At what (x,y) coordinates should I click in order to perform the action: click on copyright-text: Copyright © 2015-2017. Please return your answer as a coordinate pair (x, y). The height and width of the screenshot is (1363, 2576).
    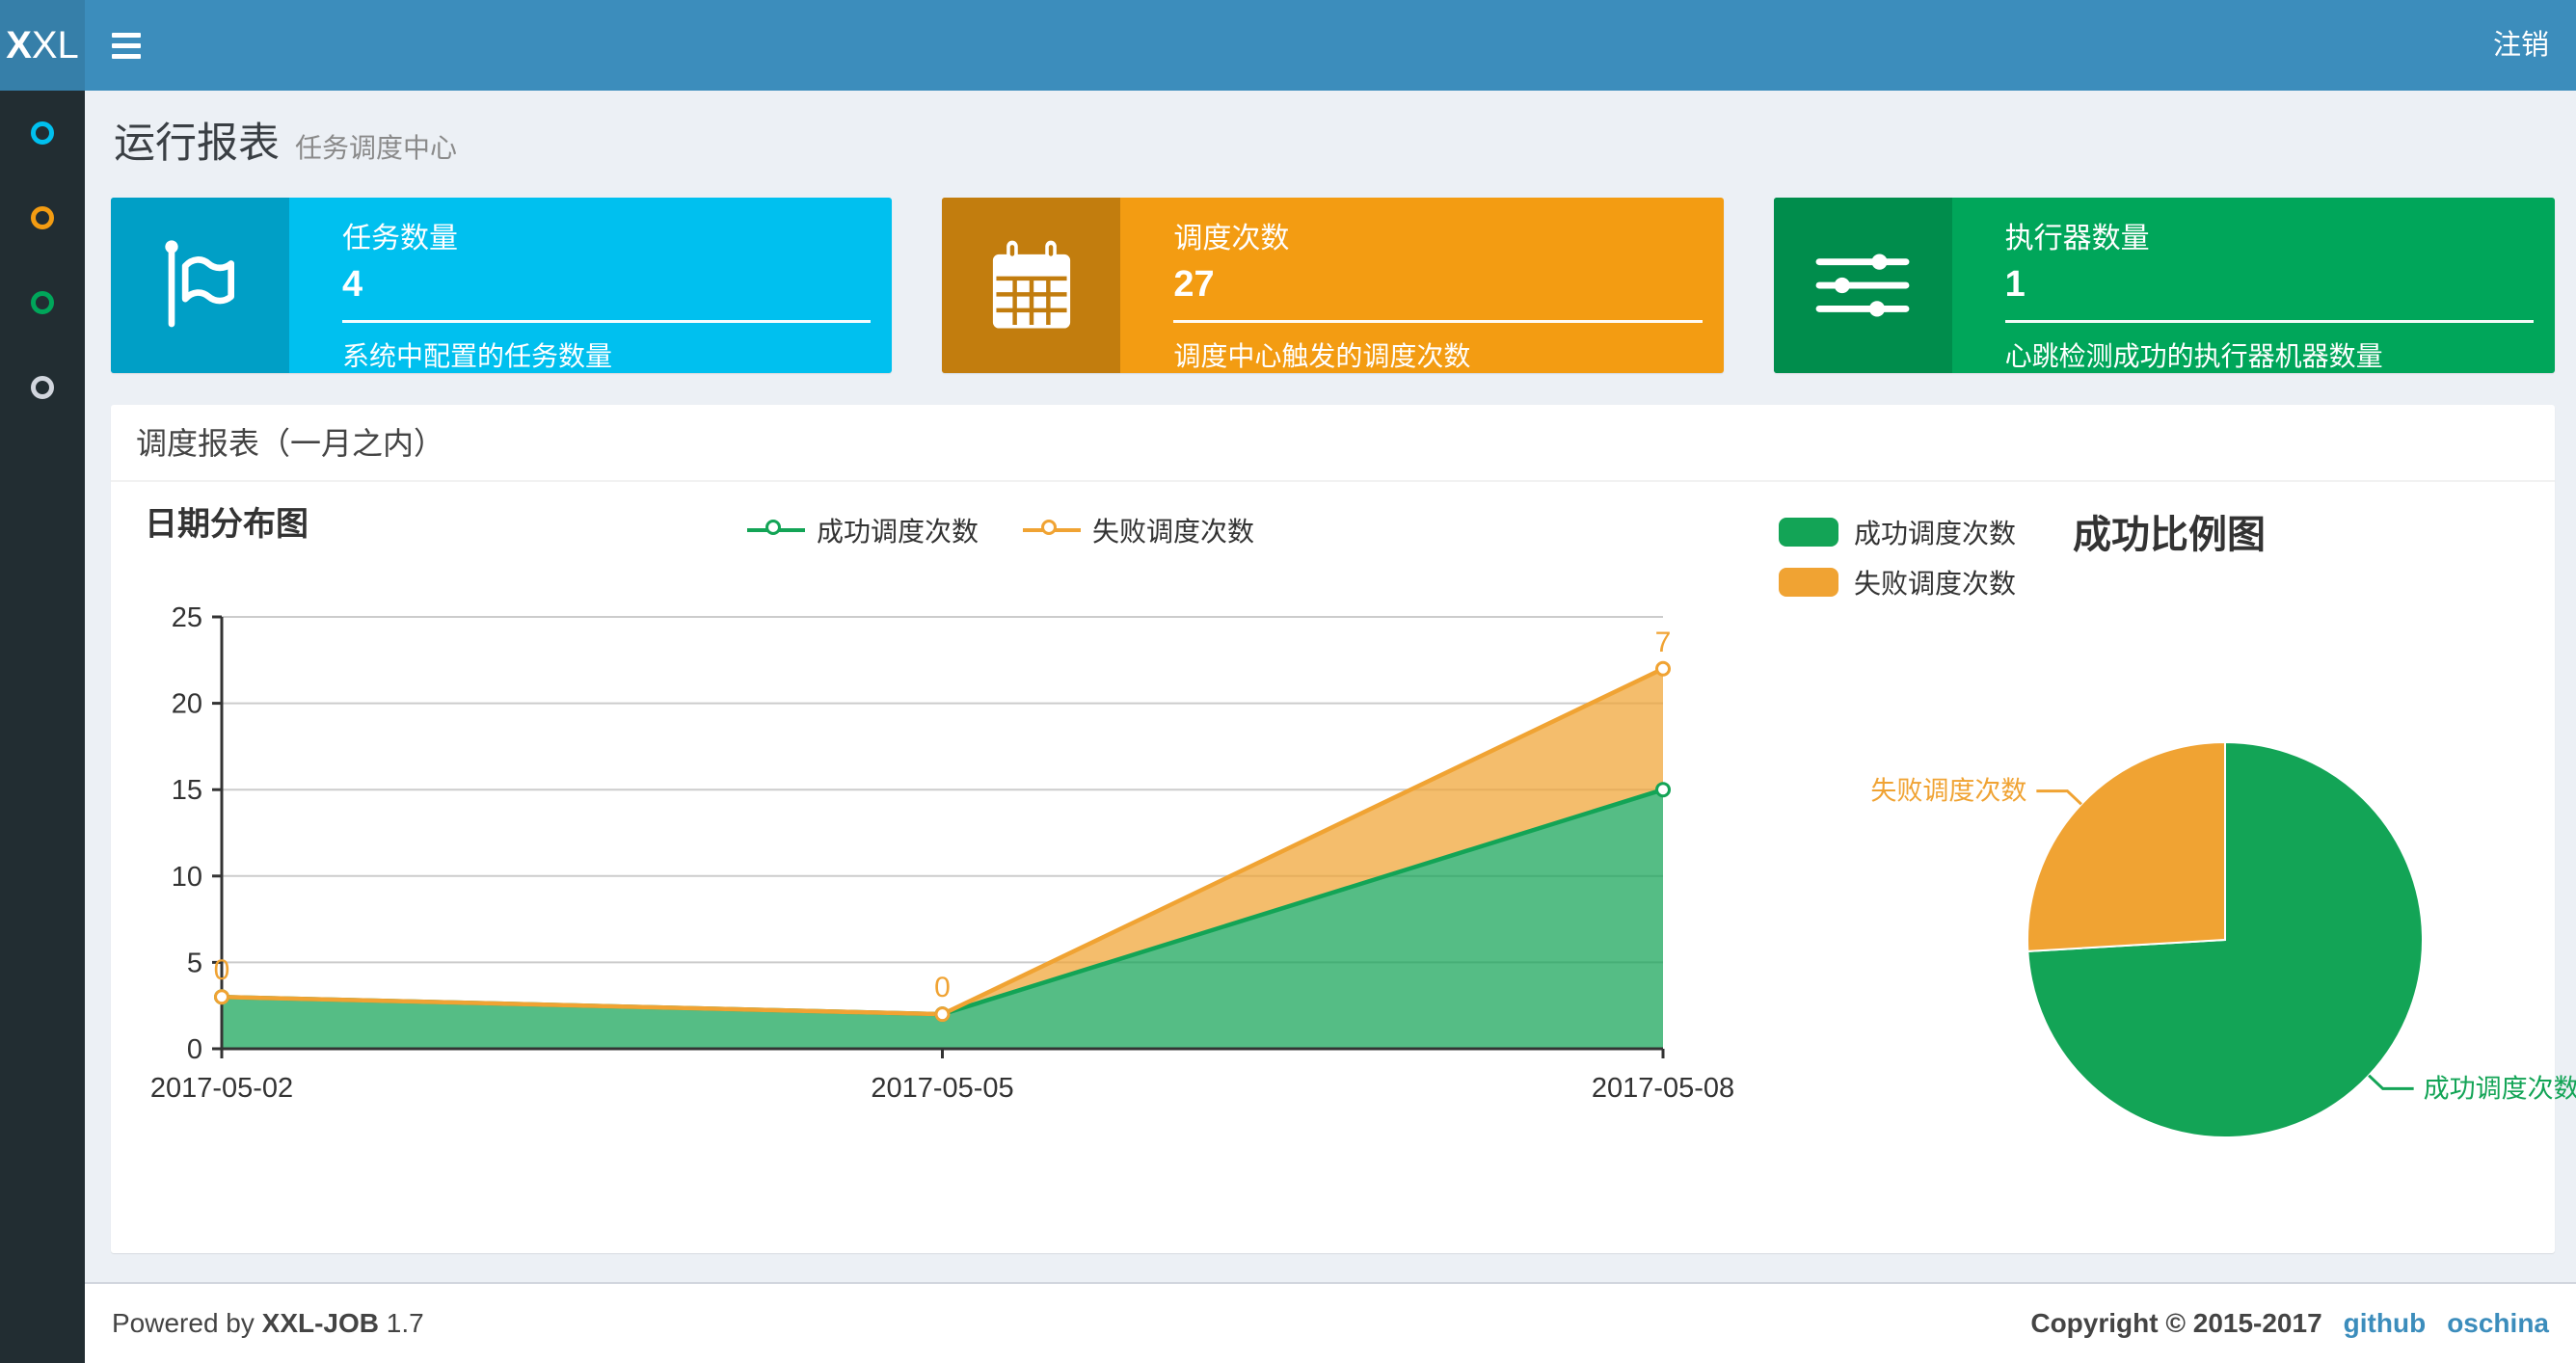
    Looking at the image, I should click on (2176, 1323).